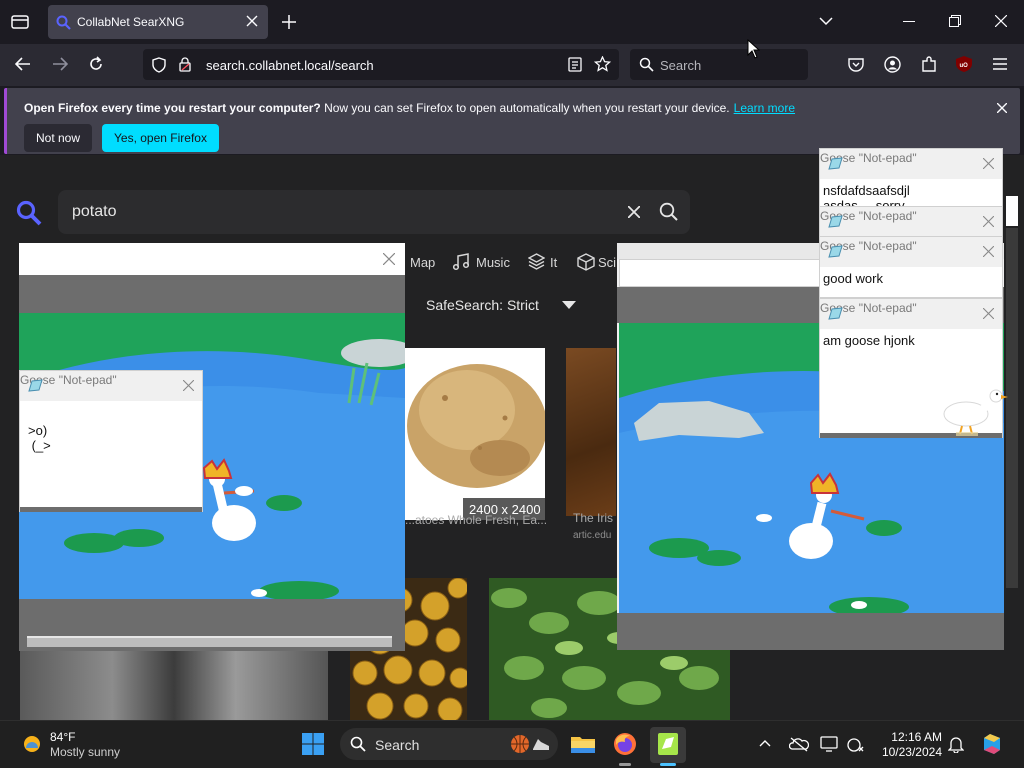 This screenshot has height=768, width=1024. I want to click on taskbar-active-indicator, so click(668, 764).